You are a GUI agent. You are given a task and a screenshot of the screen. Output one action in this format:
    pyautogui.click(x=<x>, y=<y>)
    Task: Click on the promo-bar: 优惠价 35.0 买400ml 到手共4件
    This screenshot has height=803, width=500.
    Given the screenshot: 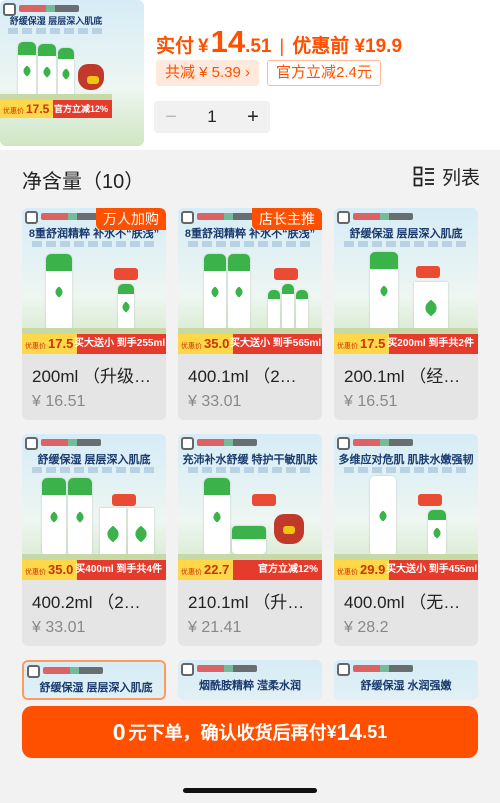 What is the action you would take?
    pyautogui.click(x=94, y=570)
    